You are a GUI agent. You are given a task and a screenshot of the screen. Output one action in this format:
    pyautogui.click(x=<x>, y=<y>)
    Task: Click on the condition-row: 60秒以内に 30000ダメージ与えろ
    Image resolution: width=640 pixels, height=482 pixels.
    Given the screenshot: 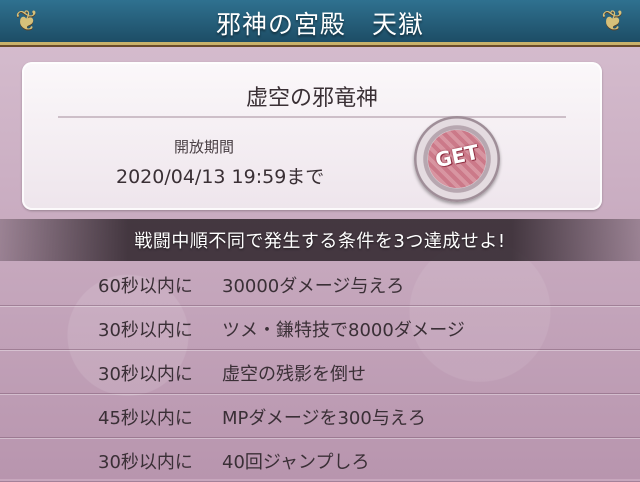 What is the action you would take?
    pyautogui.click(x=320, y=284)
    